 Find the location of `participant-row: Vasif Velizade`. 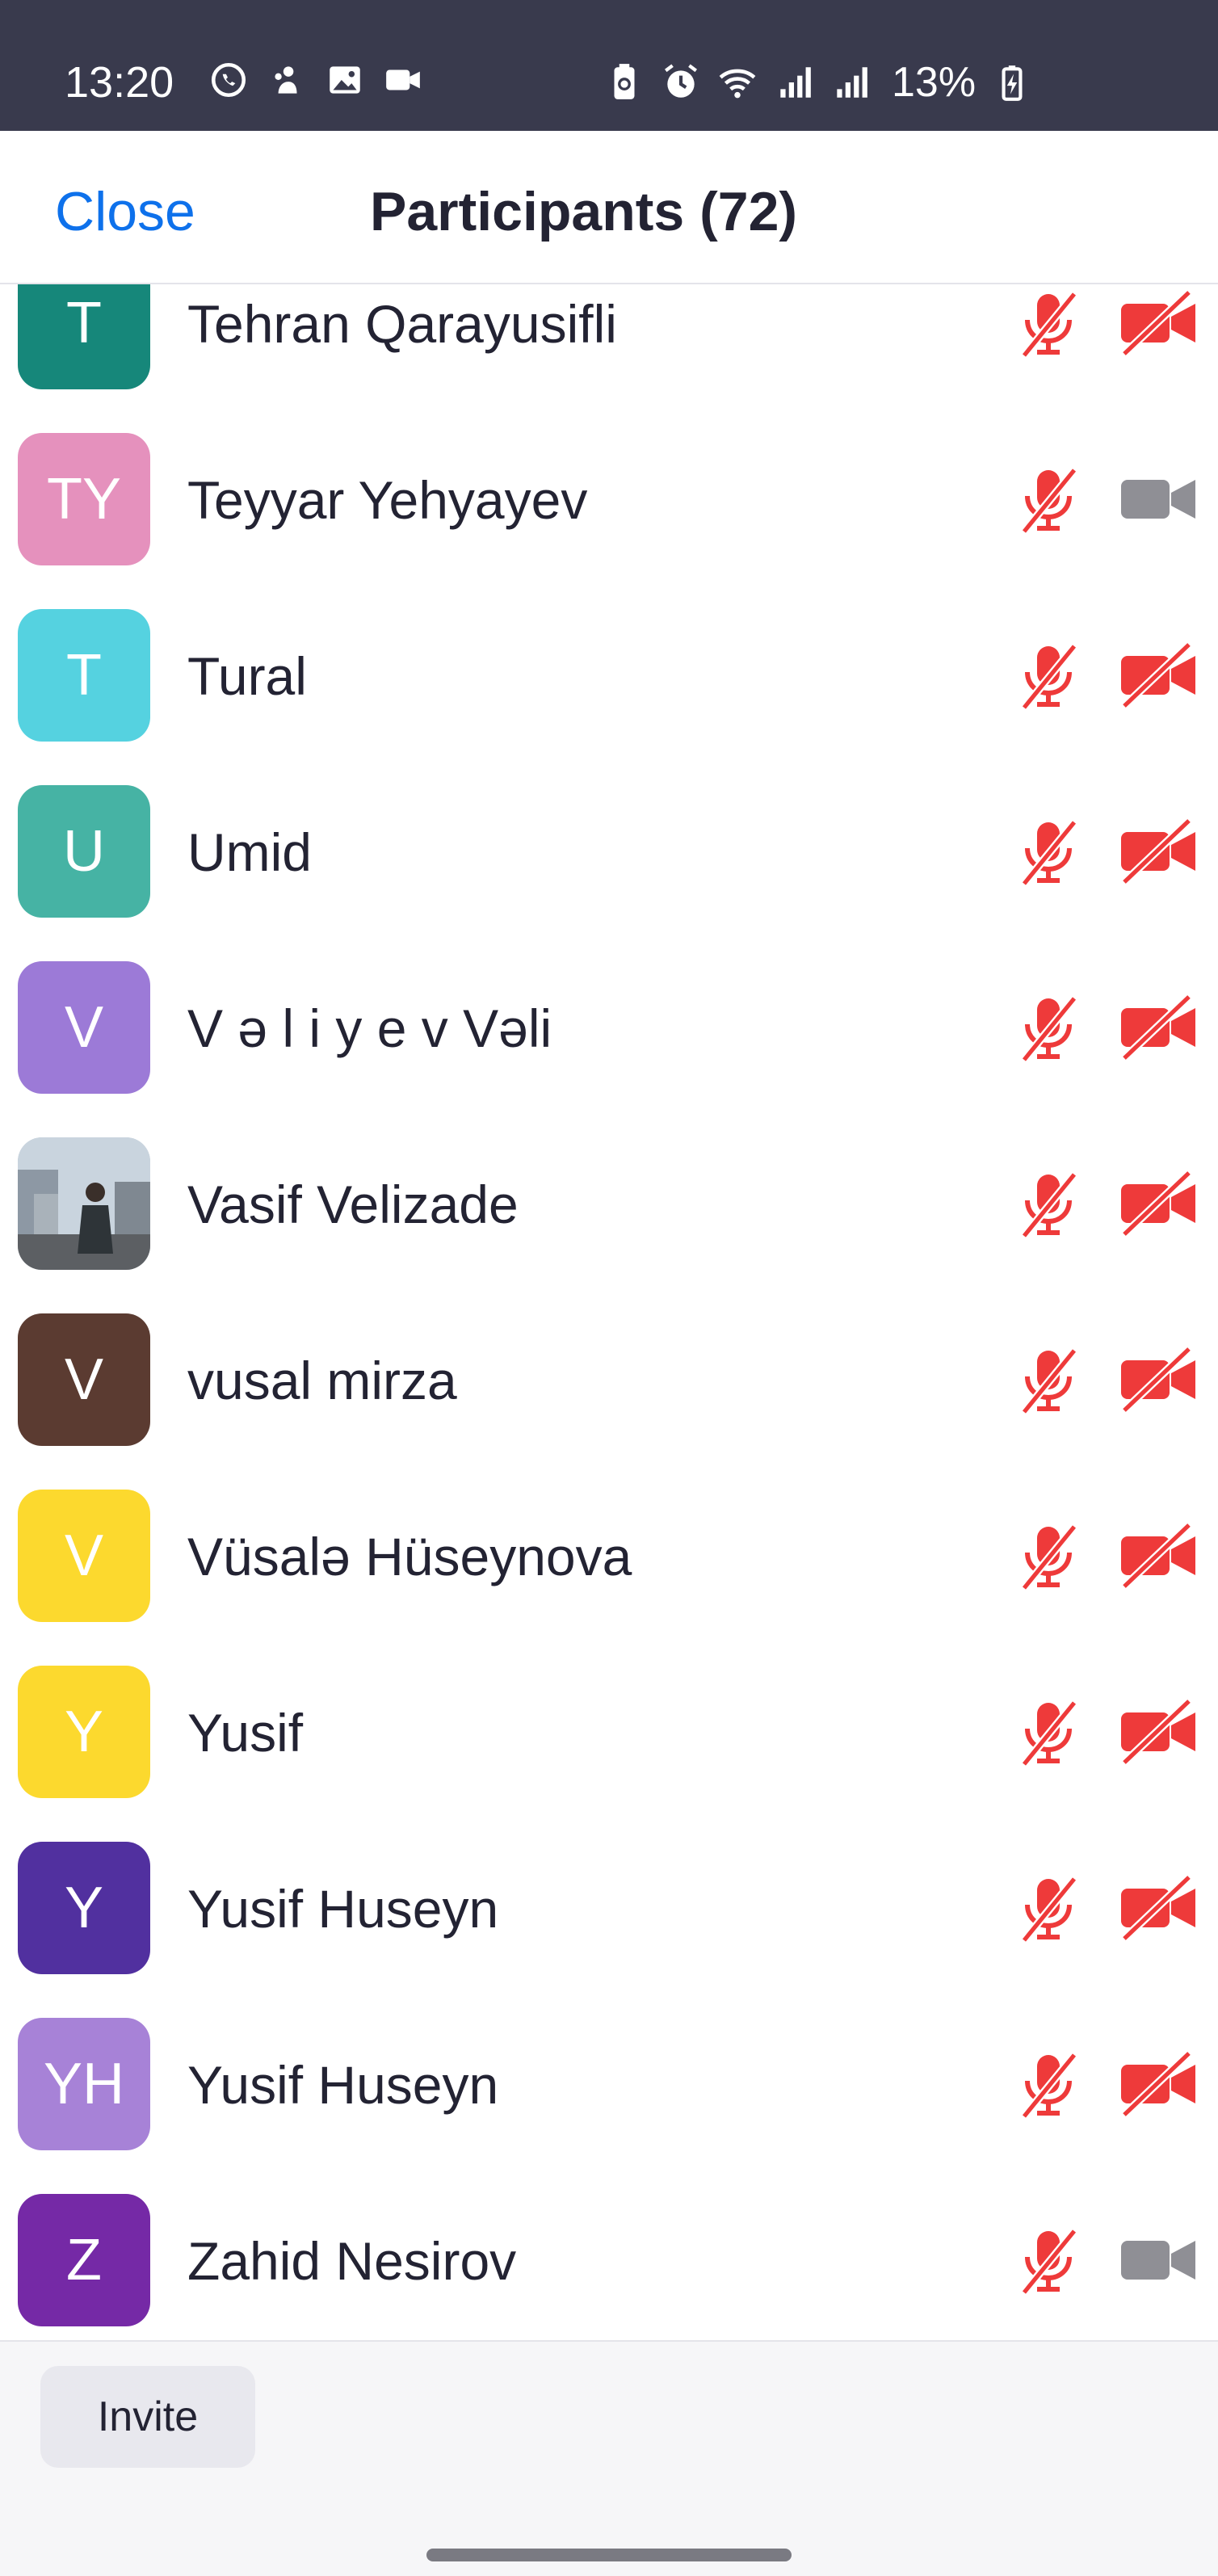

participant-row: Vasif Velizade is located at coordinates (609, 1203).